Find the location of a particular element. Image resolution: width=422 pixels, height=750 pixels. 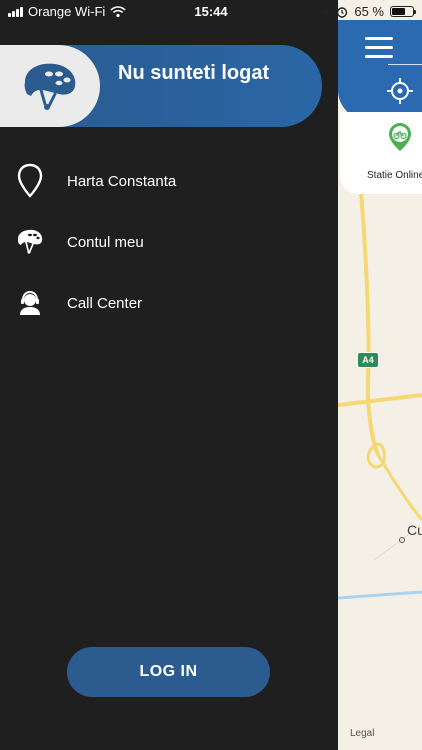

legal-link: Legal is located at coordinates (362, 733).